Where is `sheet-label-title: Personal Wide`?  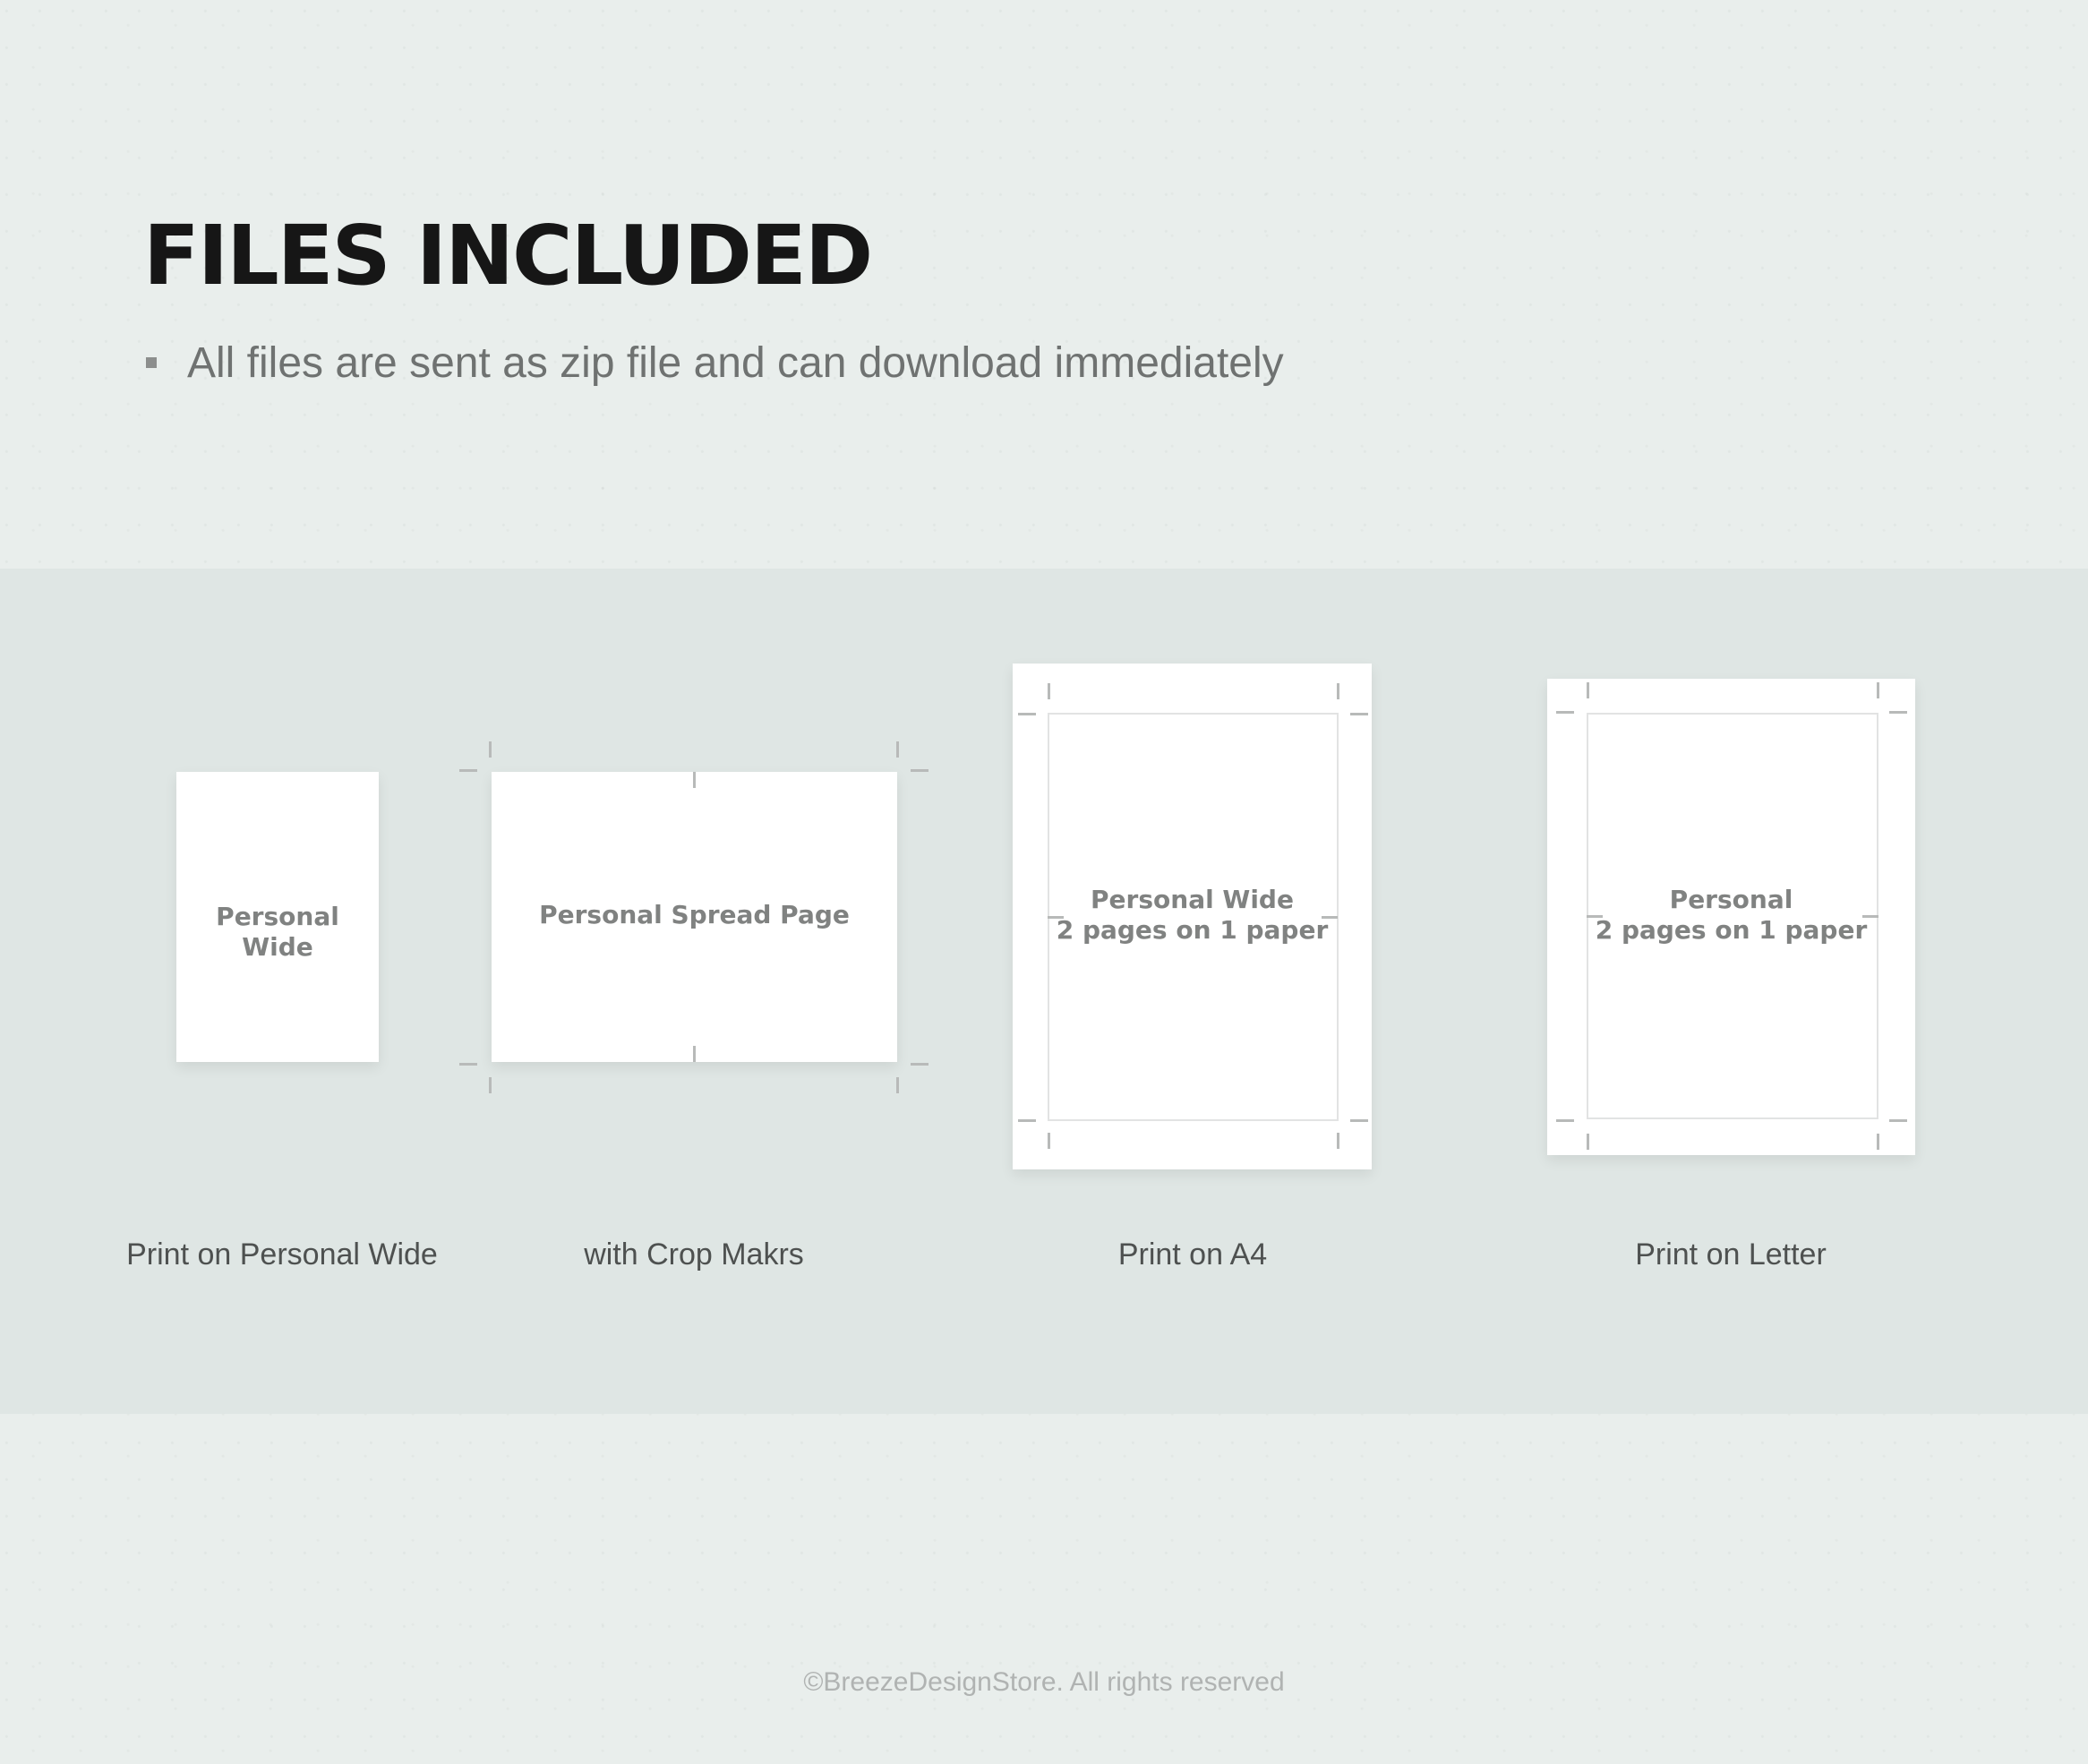 sheet-label-title: Personal Wide is located at coordinates (1192, 900).